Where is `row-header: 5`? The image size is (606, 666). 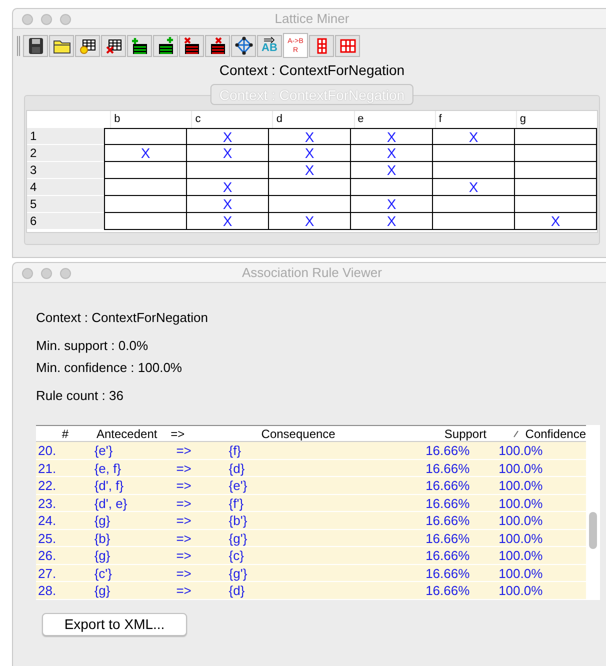 row-header: 5 is located at coordinates (65, 204).